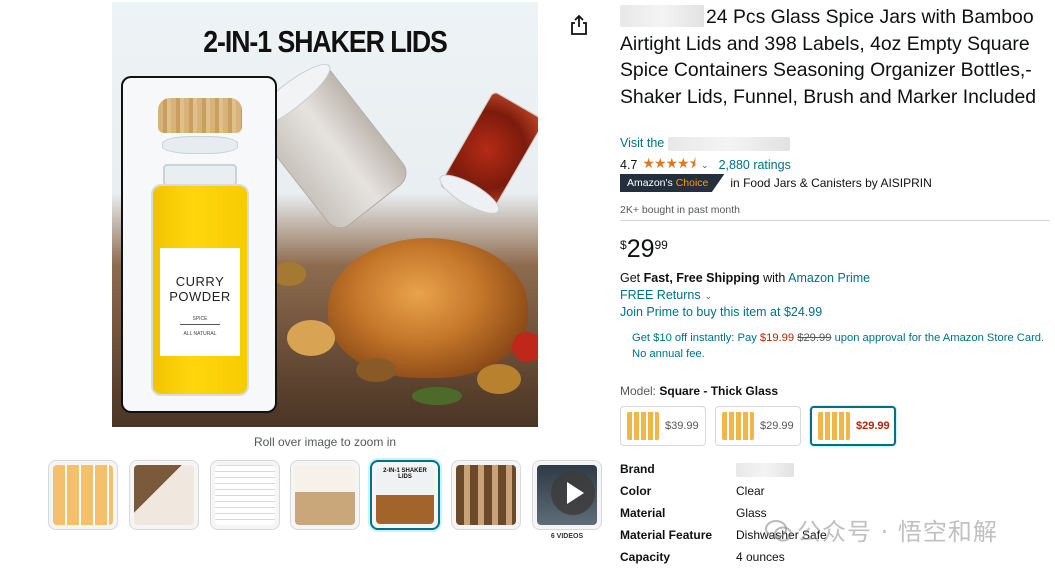  Describe the element at coordinates (579, 25) in the screenshot. I see `share-icon` at that location.